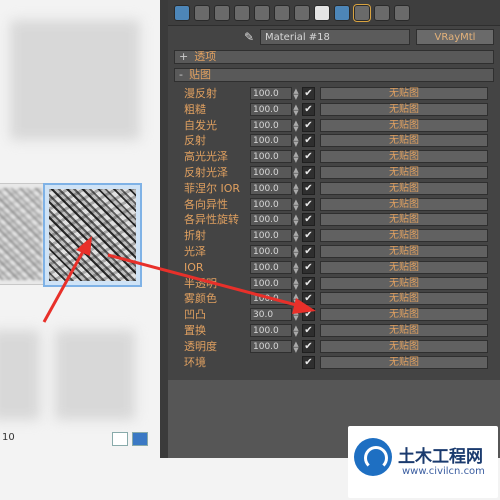  What do you see at coordinates (262, 12) in the screenshot?
I see `make-unique-icon` at bounding box center [262, 12].